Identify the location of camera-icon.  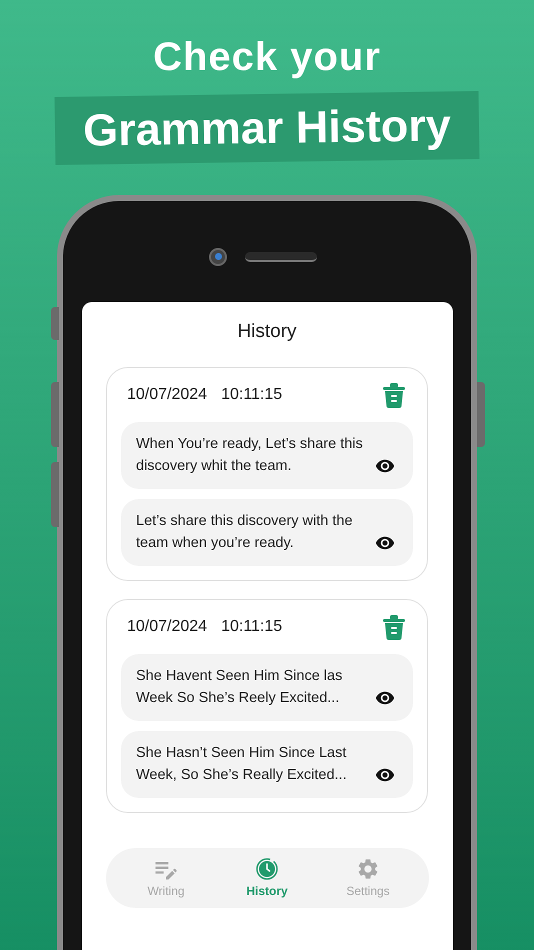
(218, 257).